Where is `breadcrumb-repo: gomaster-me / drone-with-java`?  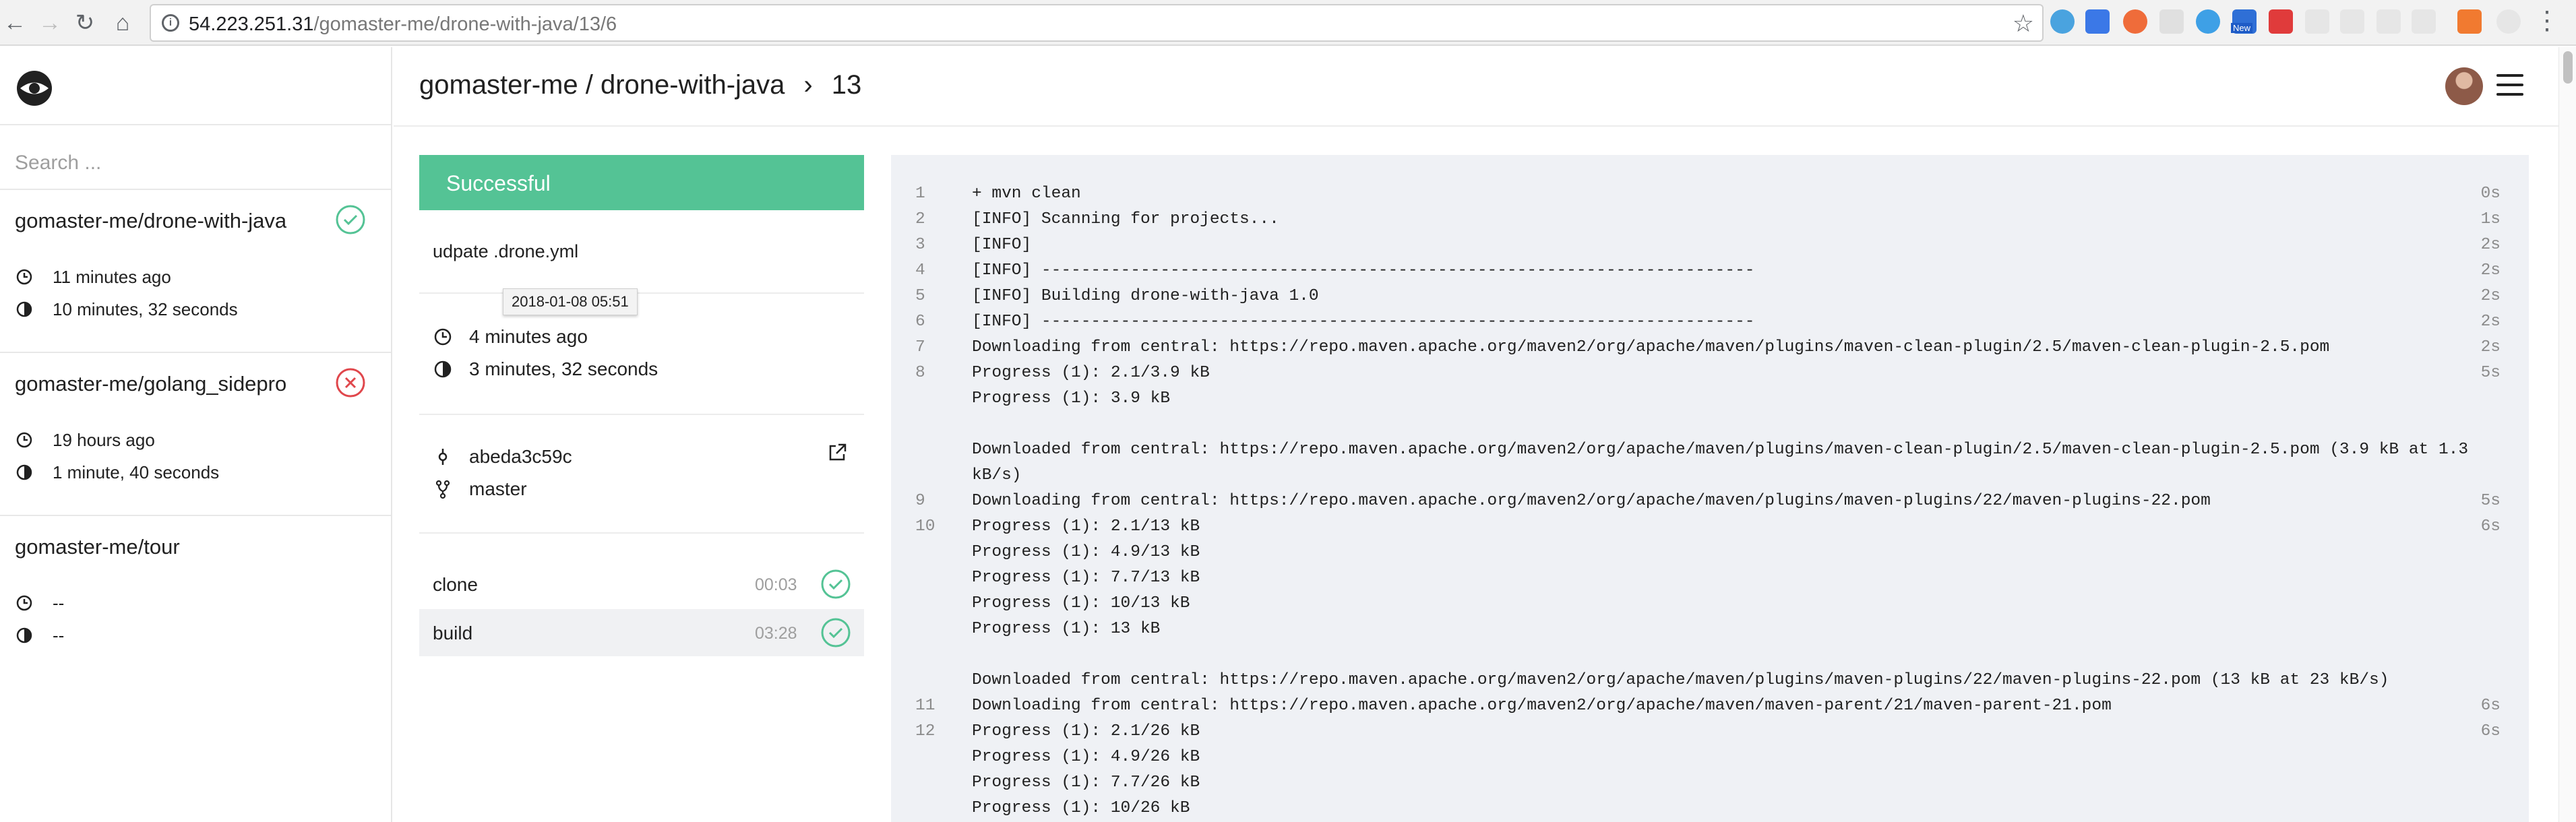
breadcrumb-repo: gomaster-me / drone-with-java is located at coordinates (602, 85).